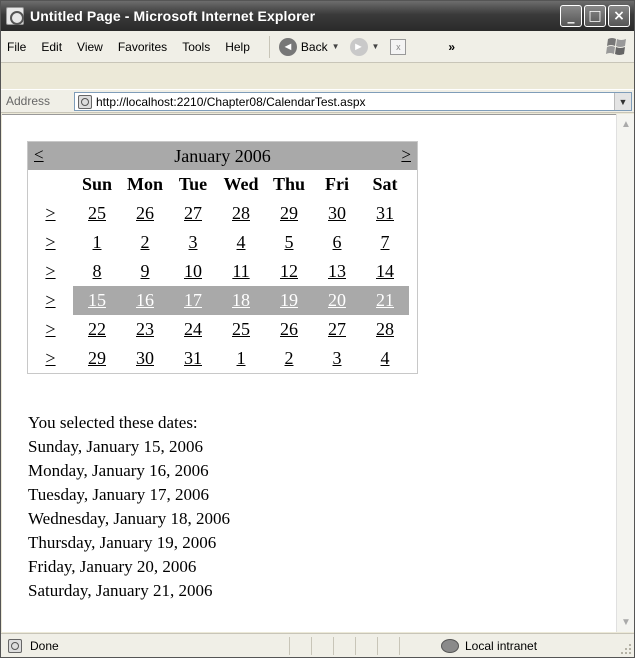 This screenshot has width=635, height=658. I want to click on day-of-week: Thu, so click(289, 184).